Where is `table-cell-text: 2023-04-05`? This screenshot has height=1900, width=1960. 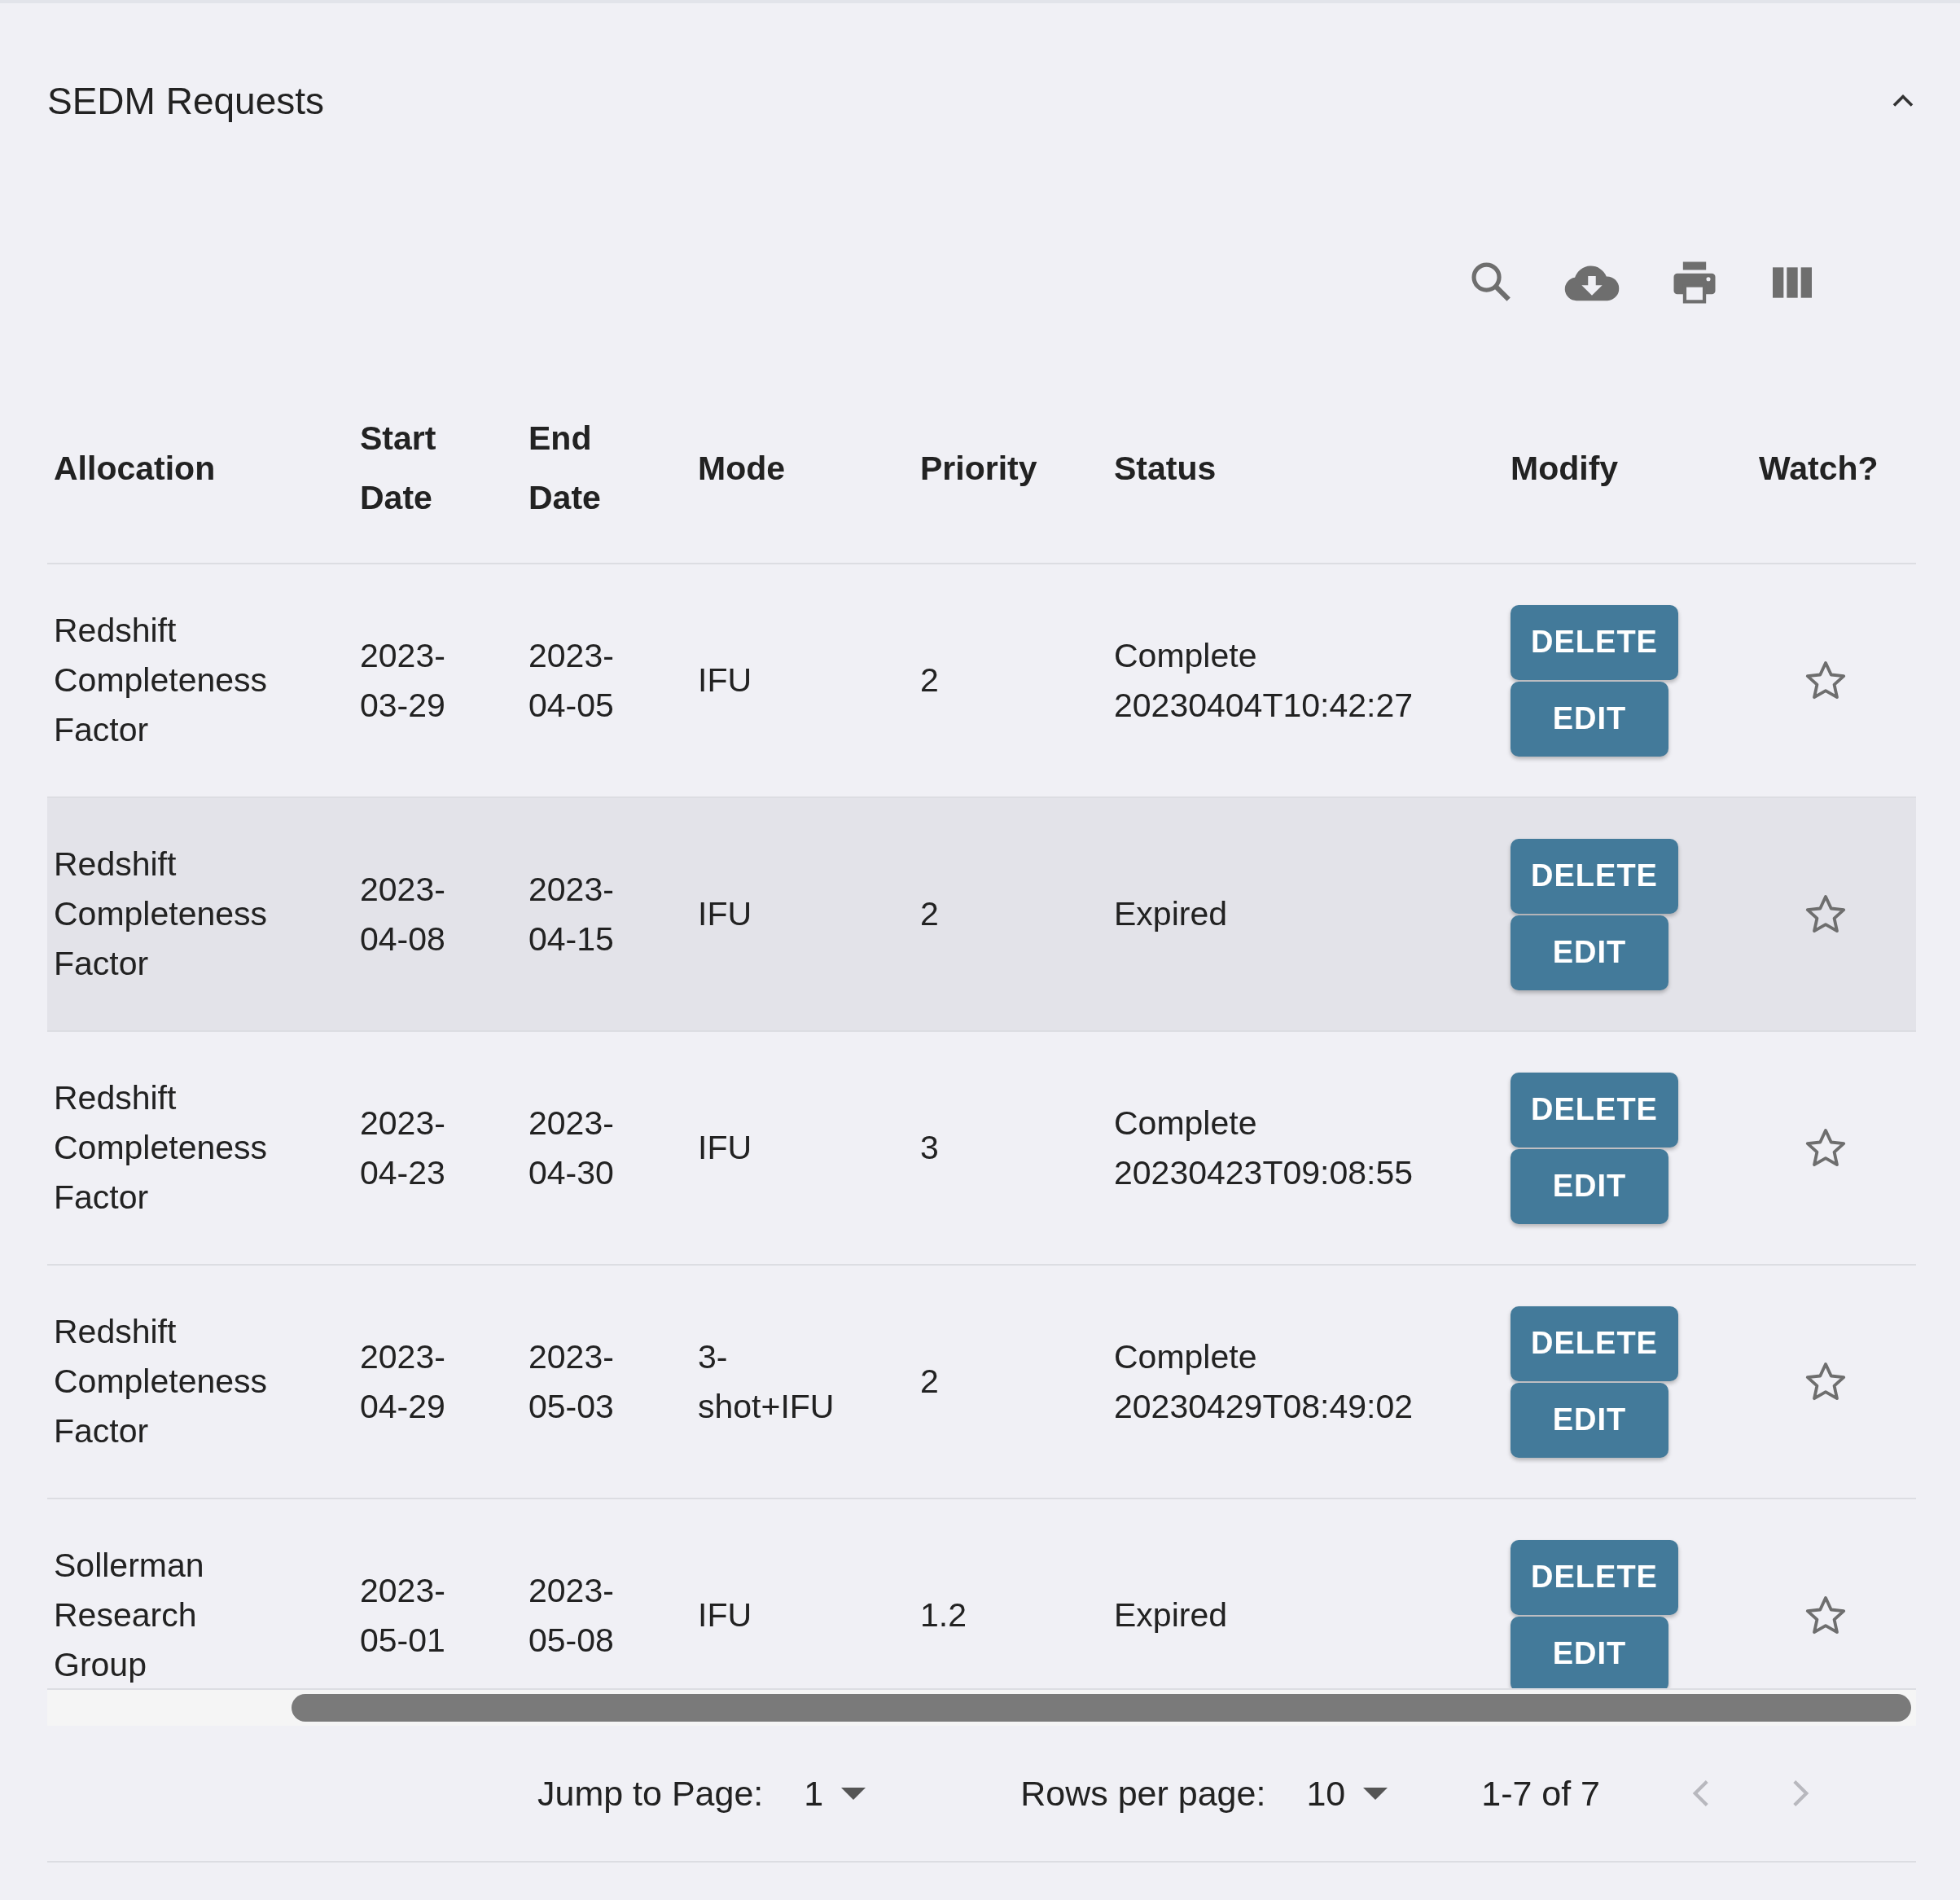 table-cell-text: 2023-04-05 is located at coordinates (571, 680).